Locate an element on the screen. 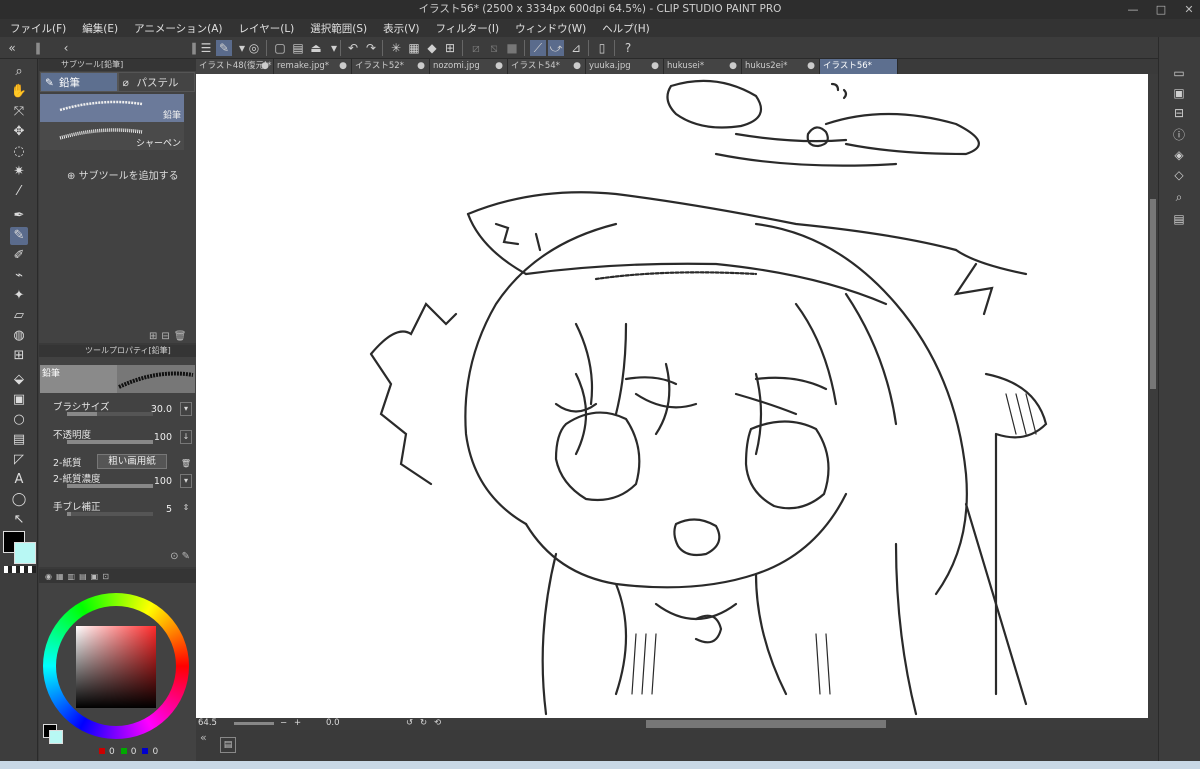 Image resolution: width=1200 pixels, height=769 pixels. intermediate-color-tab-icon: ▥ is located at coordinates (72, 576).